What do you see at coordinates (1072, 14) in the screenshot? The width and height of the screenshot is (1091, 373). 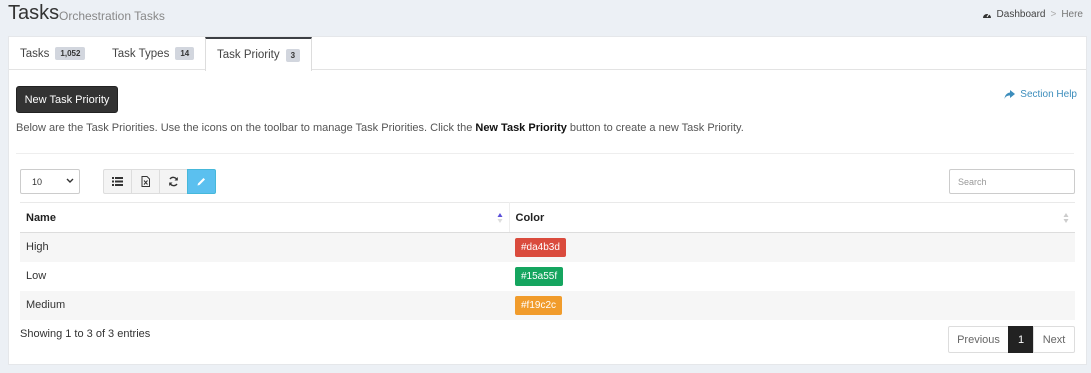 I see `breadcrumb-current: Here` at bounding box center [1072, 14].